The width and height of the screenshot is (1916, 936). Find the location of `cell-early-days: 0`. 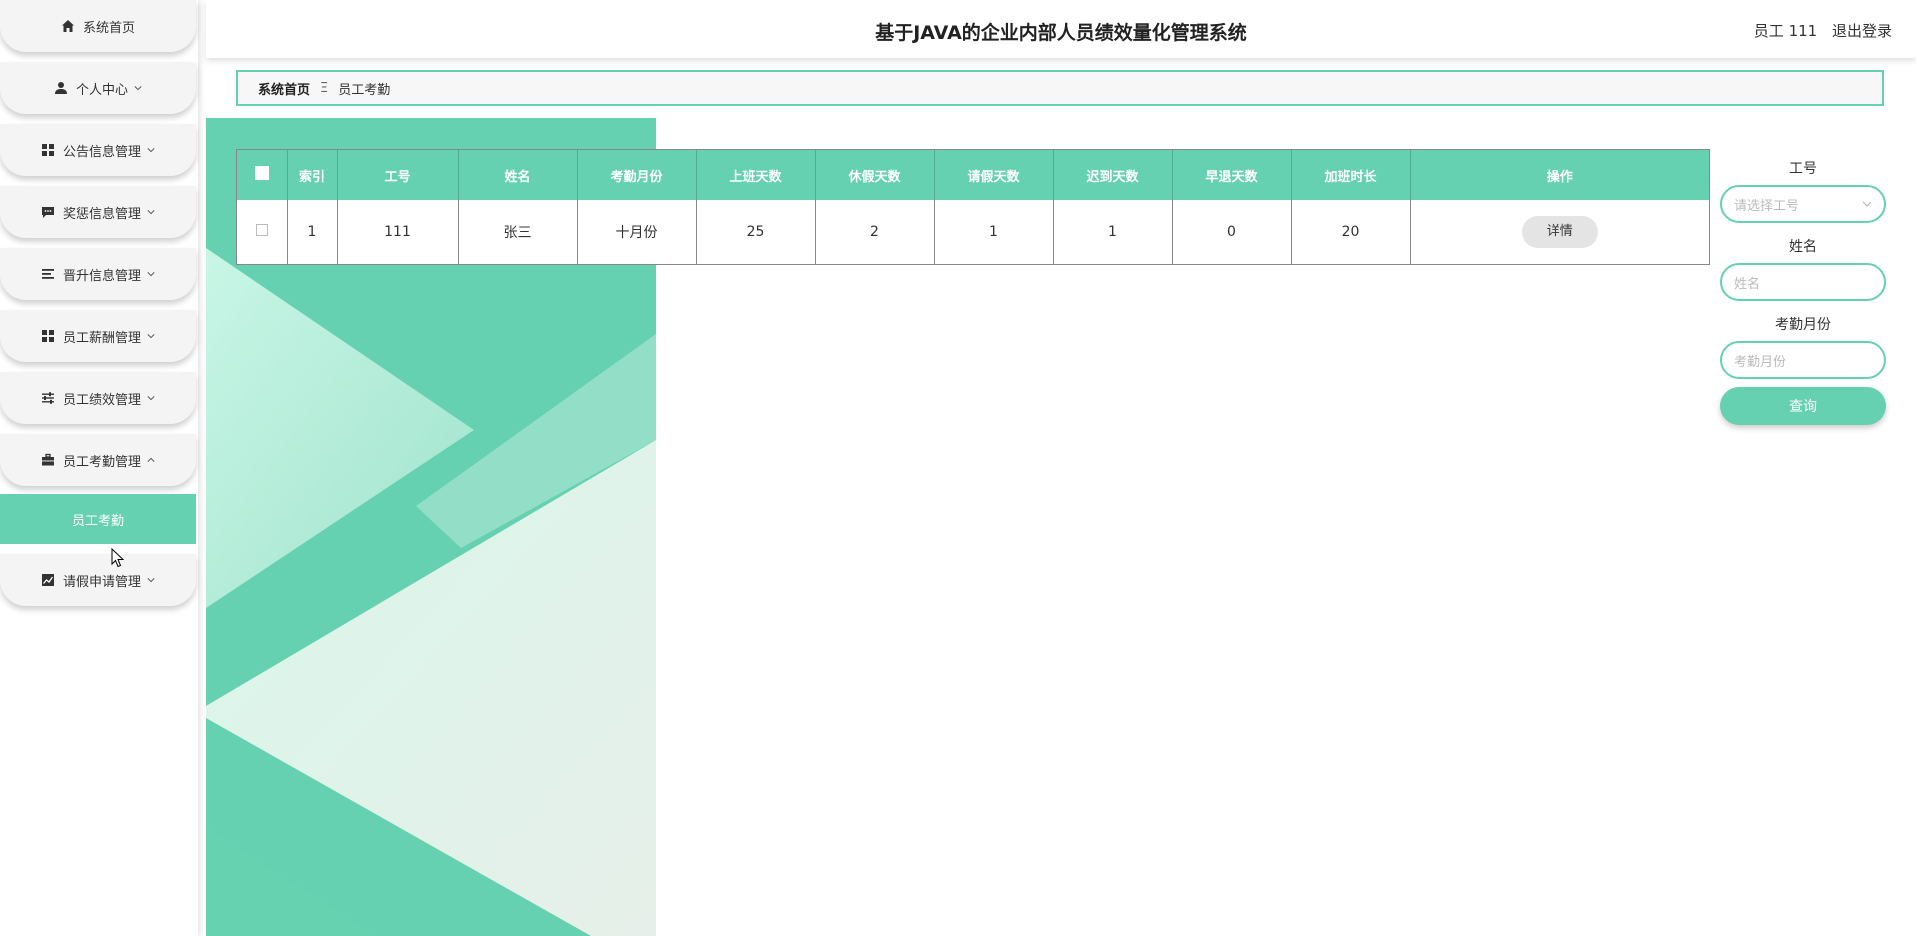

cell-early-days: 0 is located at coordinates (1232, 232).